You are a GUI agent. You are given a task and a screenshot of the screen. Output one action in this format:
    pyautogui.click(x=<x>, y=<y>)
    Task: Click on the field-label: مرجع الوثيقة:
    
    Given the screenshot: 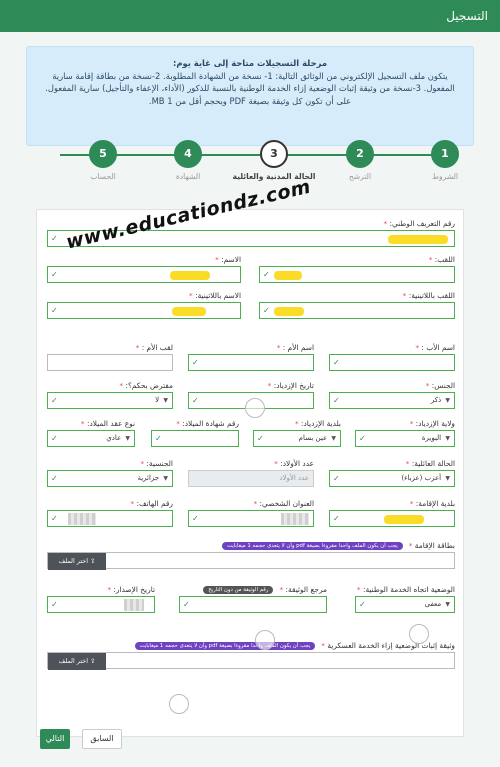 What is the action you would take?
    pyautogui.click(x=306, y=589)
    